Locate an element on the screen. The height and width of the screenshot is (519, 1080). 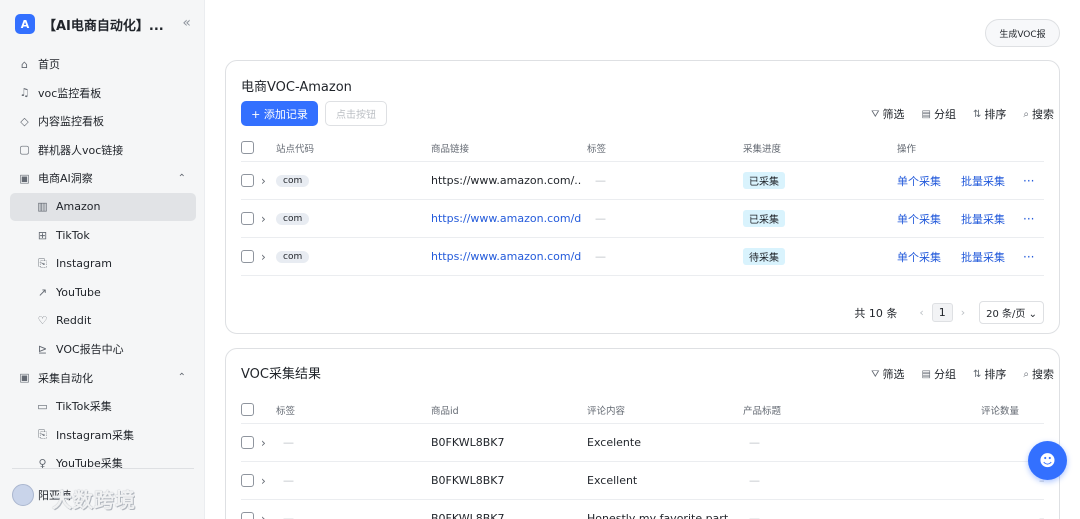
table-row: › — B0FKWL8BK7 Excelente — – is located at coordinates (643, 443).